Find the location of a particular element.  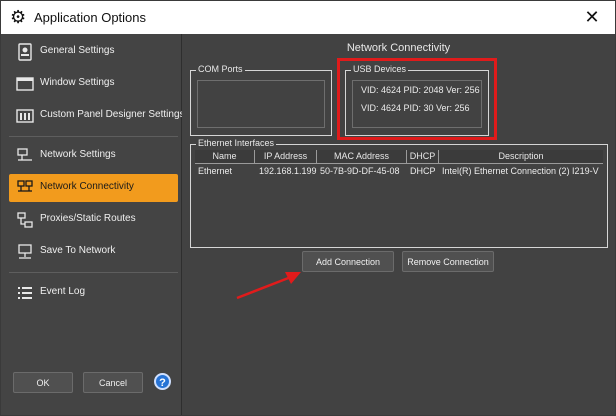

sidebar-item-label: Save To Network is located at coordinates (78, 250).